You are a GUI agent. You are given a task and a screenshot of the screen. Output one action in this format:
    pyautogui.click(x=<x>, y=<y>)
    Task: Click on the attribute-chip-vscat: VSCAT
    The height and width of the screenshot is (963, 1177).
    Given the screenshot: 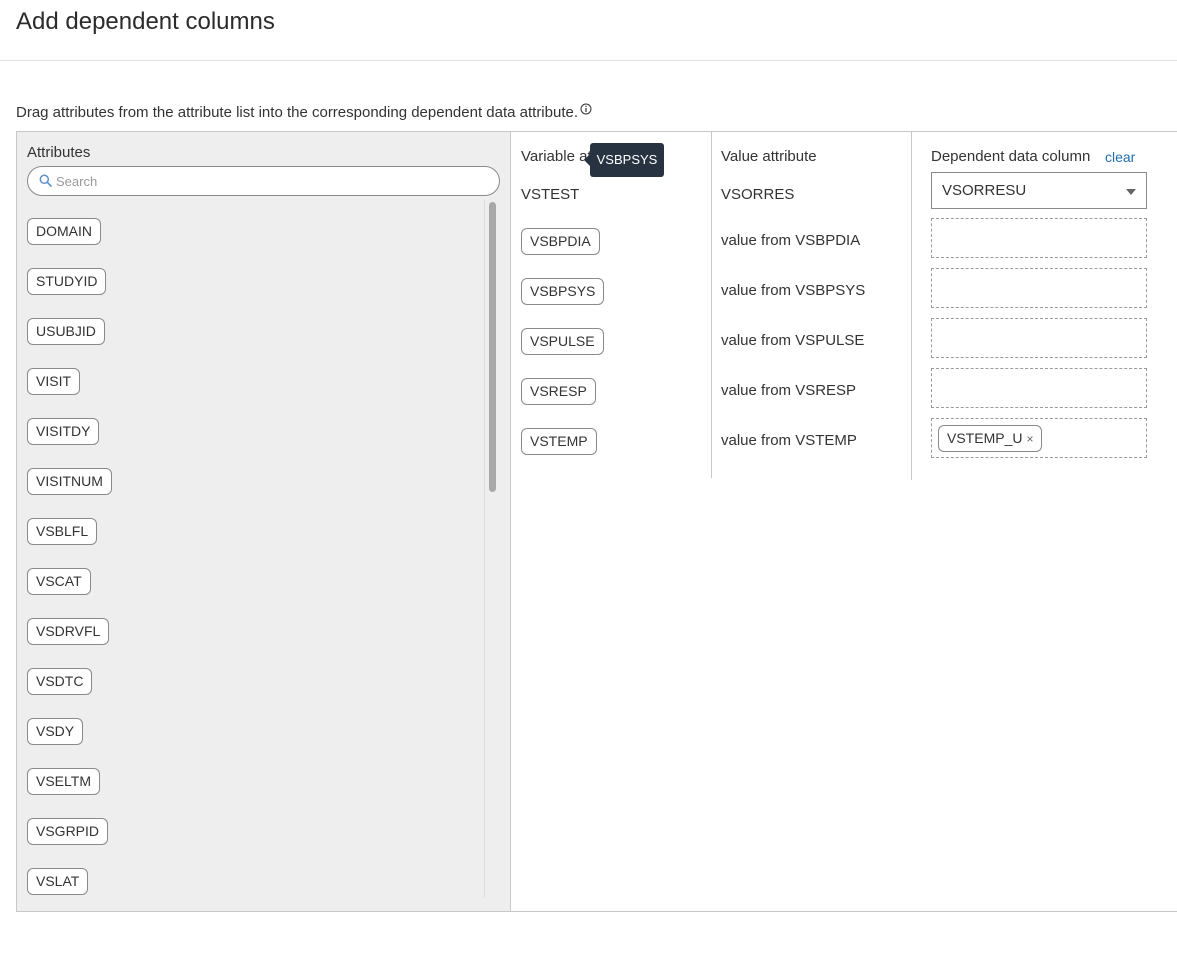 What is the action you would take?
    pyautogui.click(x=59, y=581)
    